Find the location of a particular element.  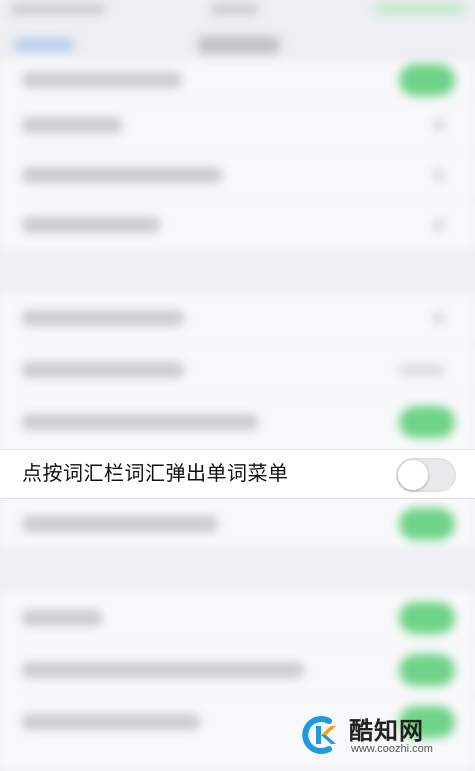

page-title is located at coordinates (239, 45).